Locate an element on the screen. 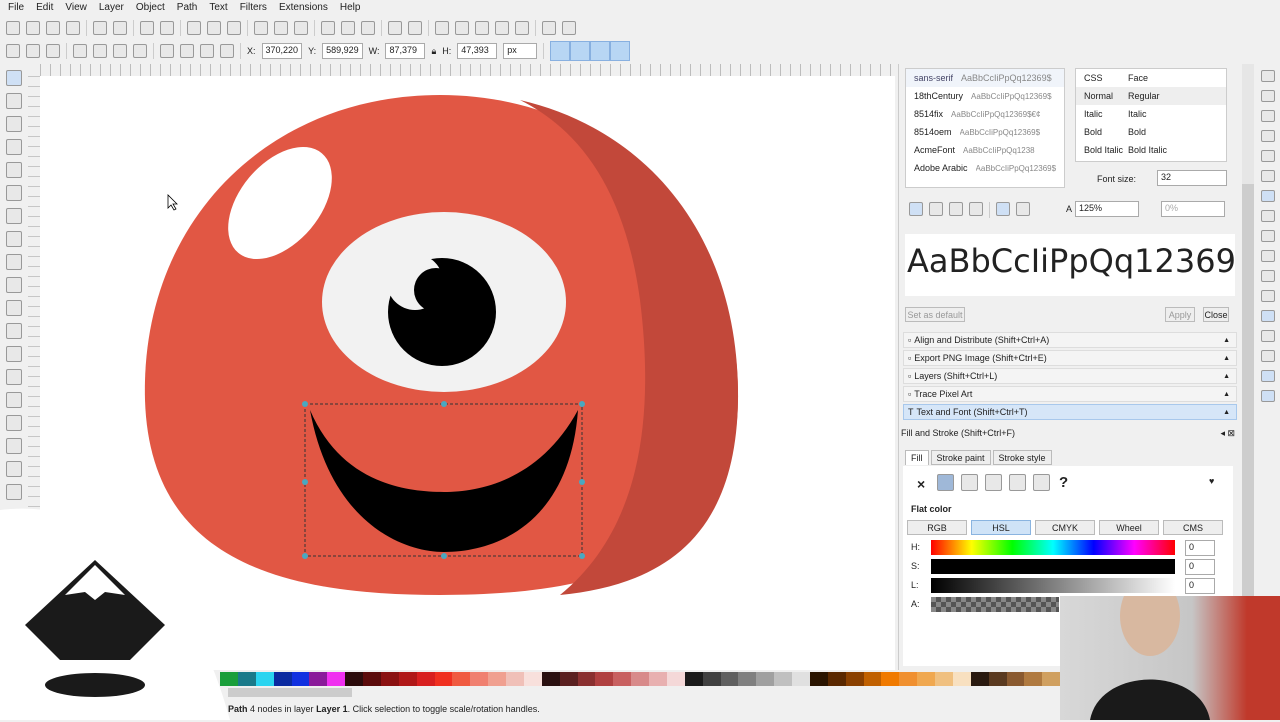 Image resolution: width=1280 pixels, height=722 pixels. tab-stroke-paint: Stroke paint is located at coordinates (960, 457).